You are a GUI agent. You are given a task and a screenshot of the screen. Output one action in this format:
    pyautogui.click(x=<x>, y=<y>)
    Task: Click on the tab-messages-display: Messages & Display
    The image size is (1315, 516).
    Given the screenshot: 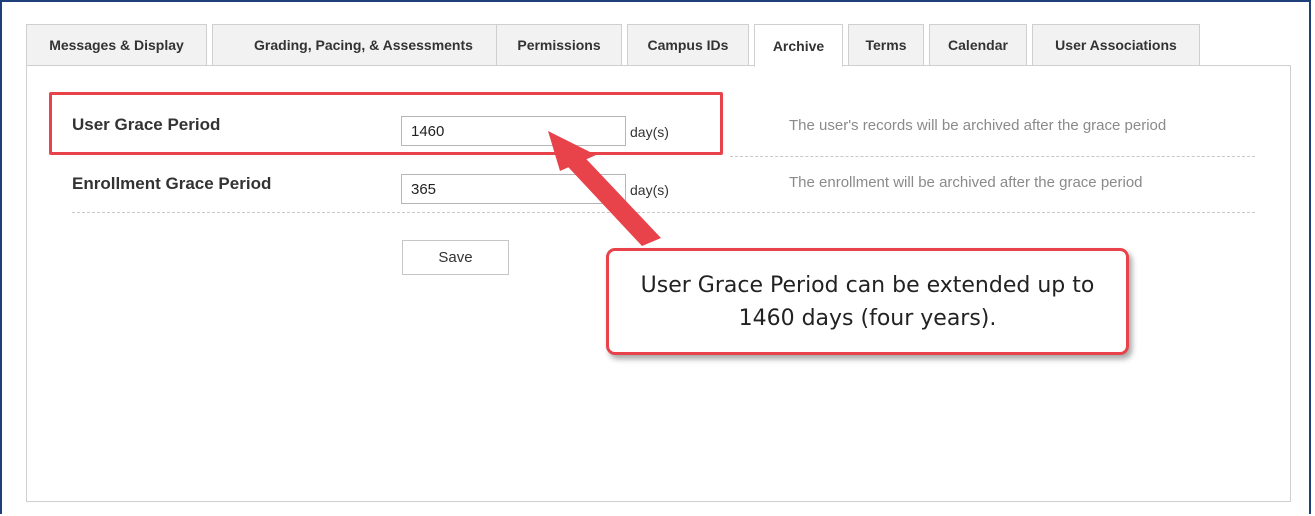 What is the action you would take?
    pyautogui.click(x=116, y=45)
    